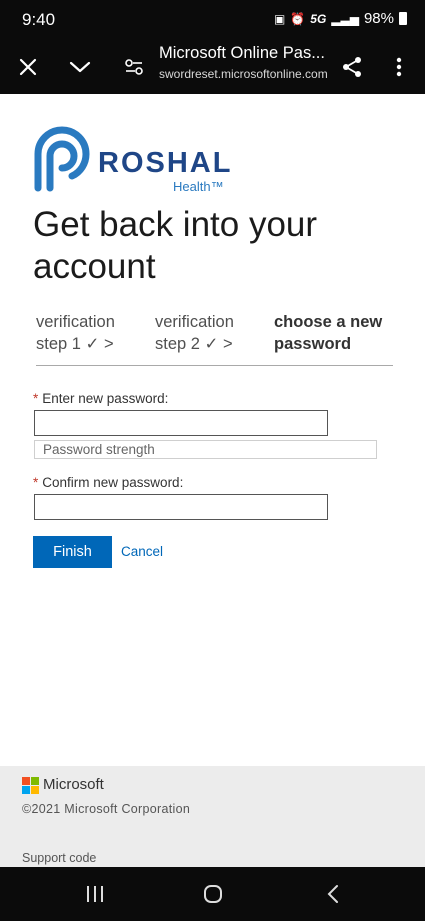  What do you see at coordinates (75, 344) in the screenshot?
I see `step-1-line2: step 1 ✓ >` at bounding box center [75, 344].